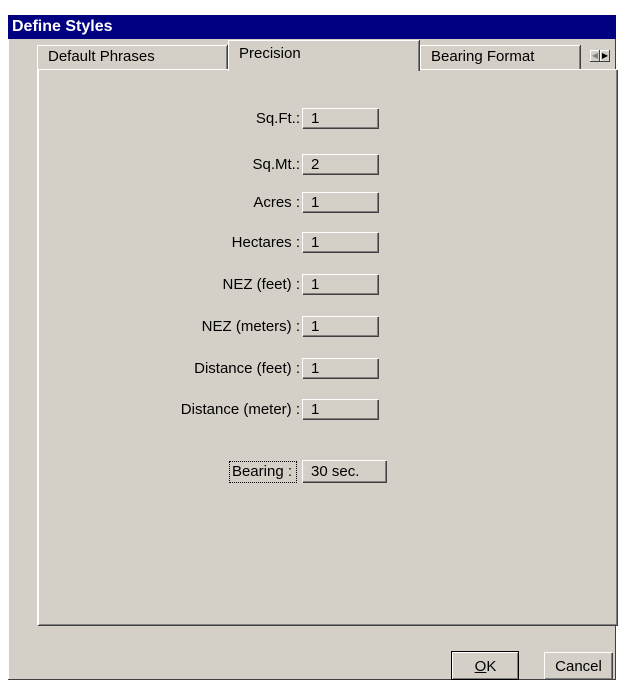  I want to click on ok-mnemonic: O, so click(480, 666).